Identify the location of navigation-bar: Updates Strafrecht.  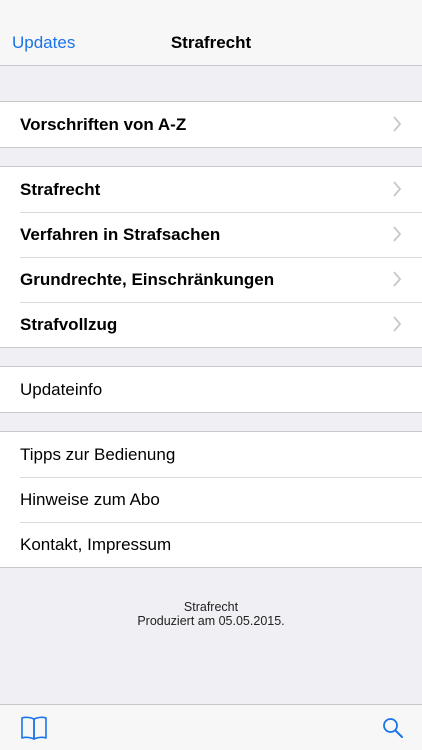
(211, 33).